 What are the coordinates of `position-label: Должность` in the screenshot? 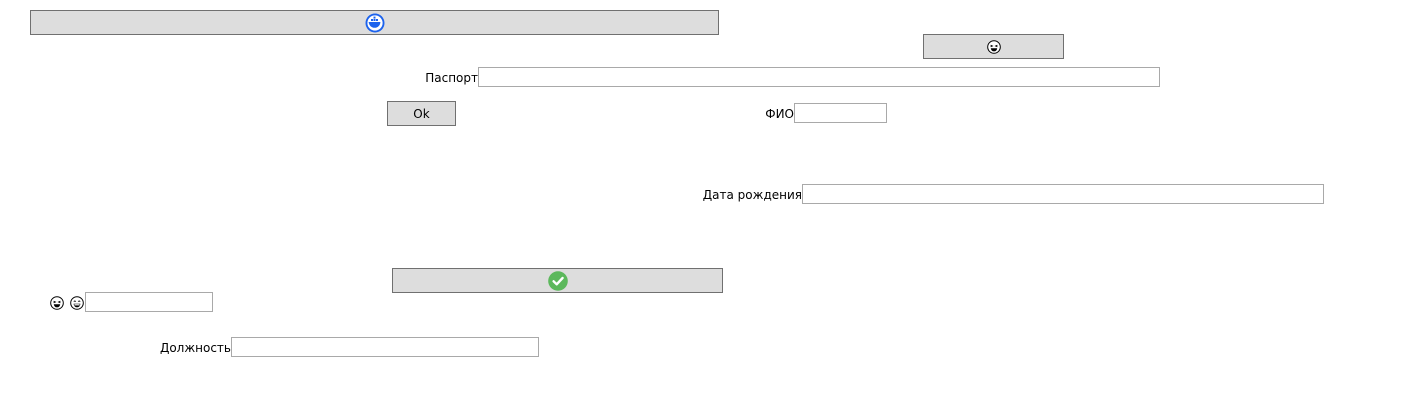 It's located at (195, 348).